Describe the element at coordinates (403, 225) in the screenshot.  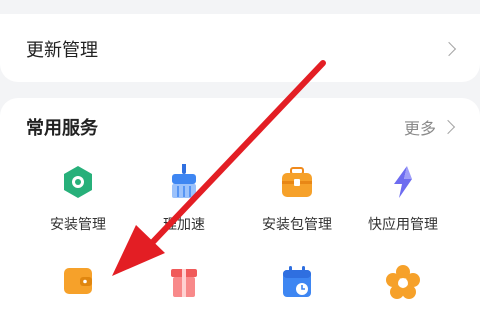
I see `service-label: 快应用管理` at that location.